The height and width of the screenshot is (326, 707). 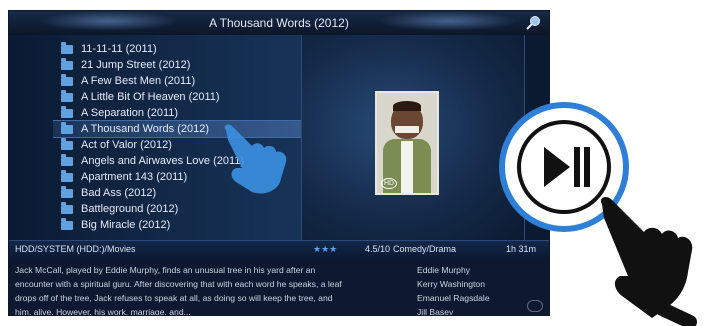 I want to click on movie-poster: HD, so click(x=407, y=143).